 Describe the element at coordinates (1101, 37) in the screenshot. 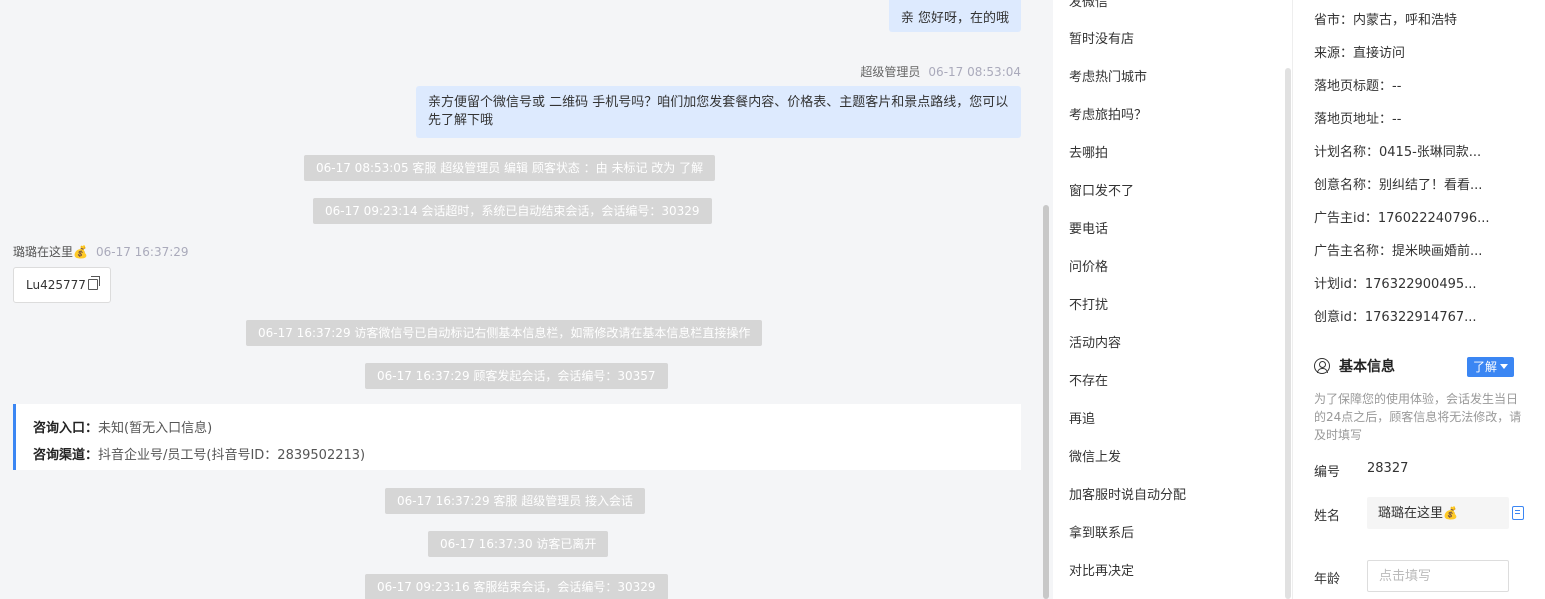

I see `quick-reply-item: 暂时没有店` at that location.